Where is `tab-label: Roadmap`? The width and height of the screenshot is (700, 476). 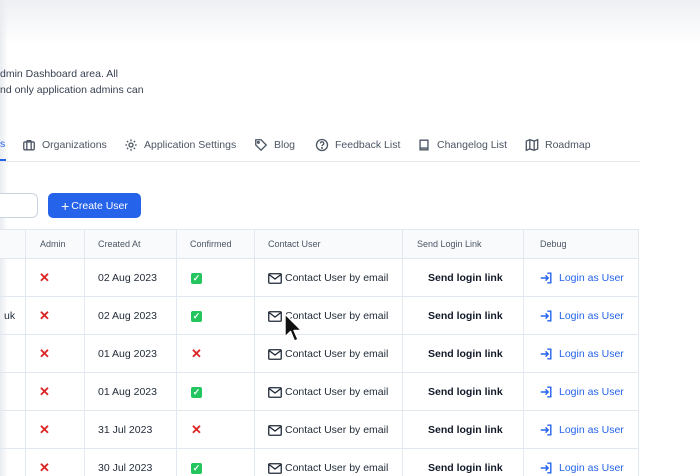 tab-label: Roadmap is located at coordinates (568, 145).